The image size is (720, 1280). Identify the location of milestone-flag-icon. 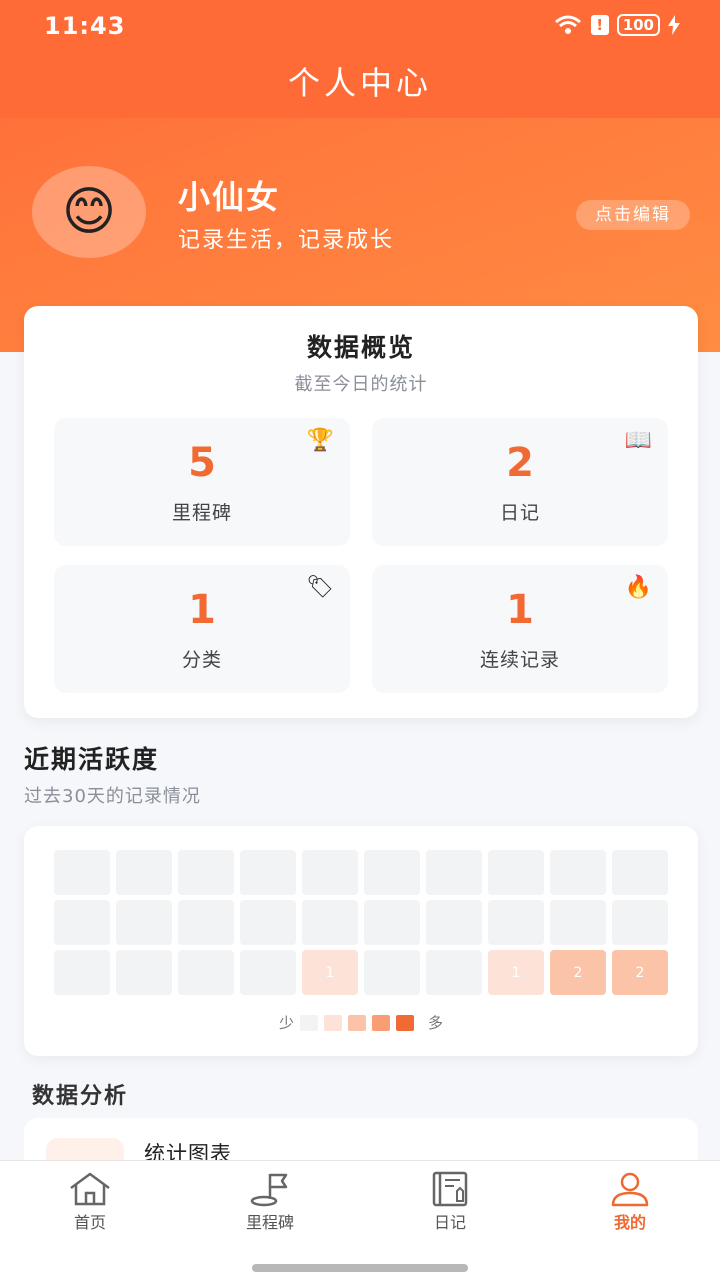
(269, 1190).